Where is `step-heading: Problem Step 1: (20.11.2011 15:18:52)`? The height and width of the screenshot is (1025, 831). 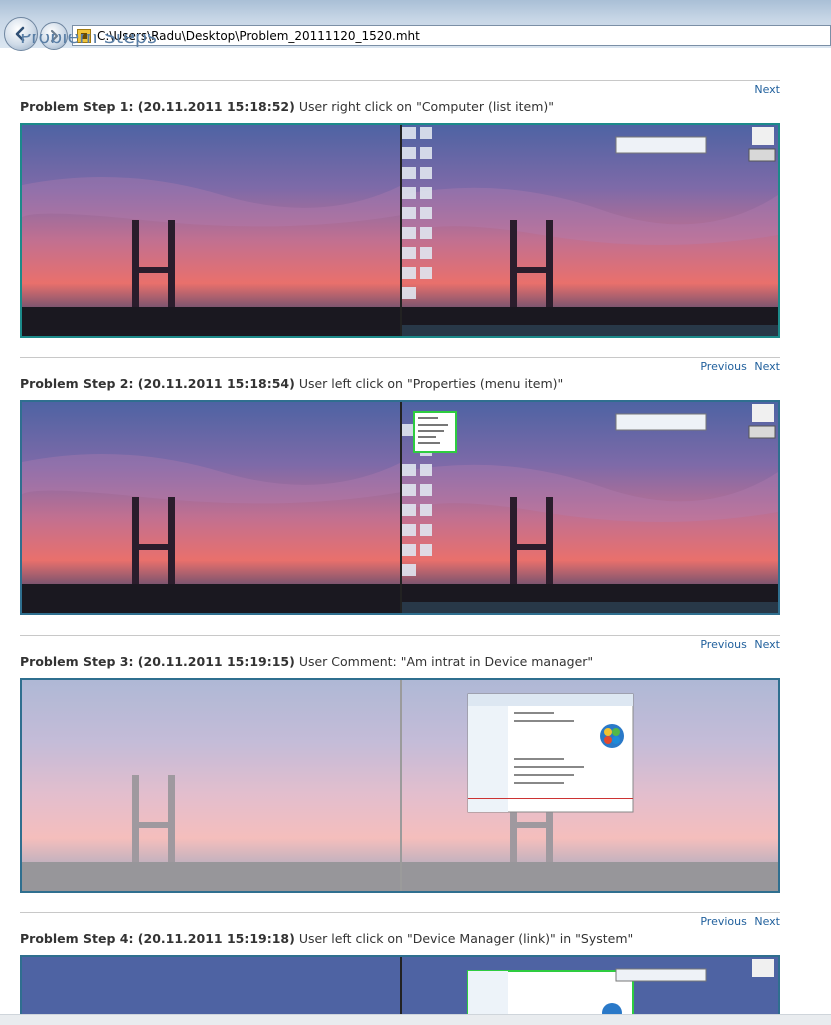
step-heading: Problem Step 1: (20.11.2011 15:18:52) is located at coordinates (157, 106).